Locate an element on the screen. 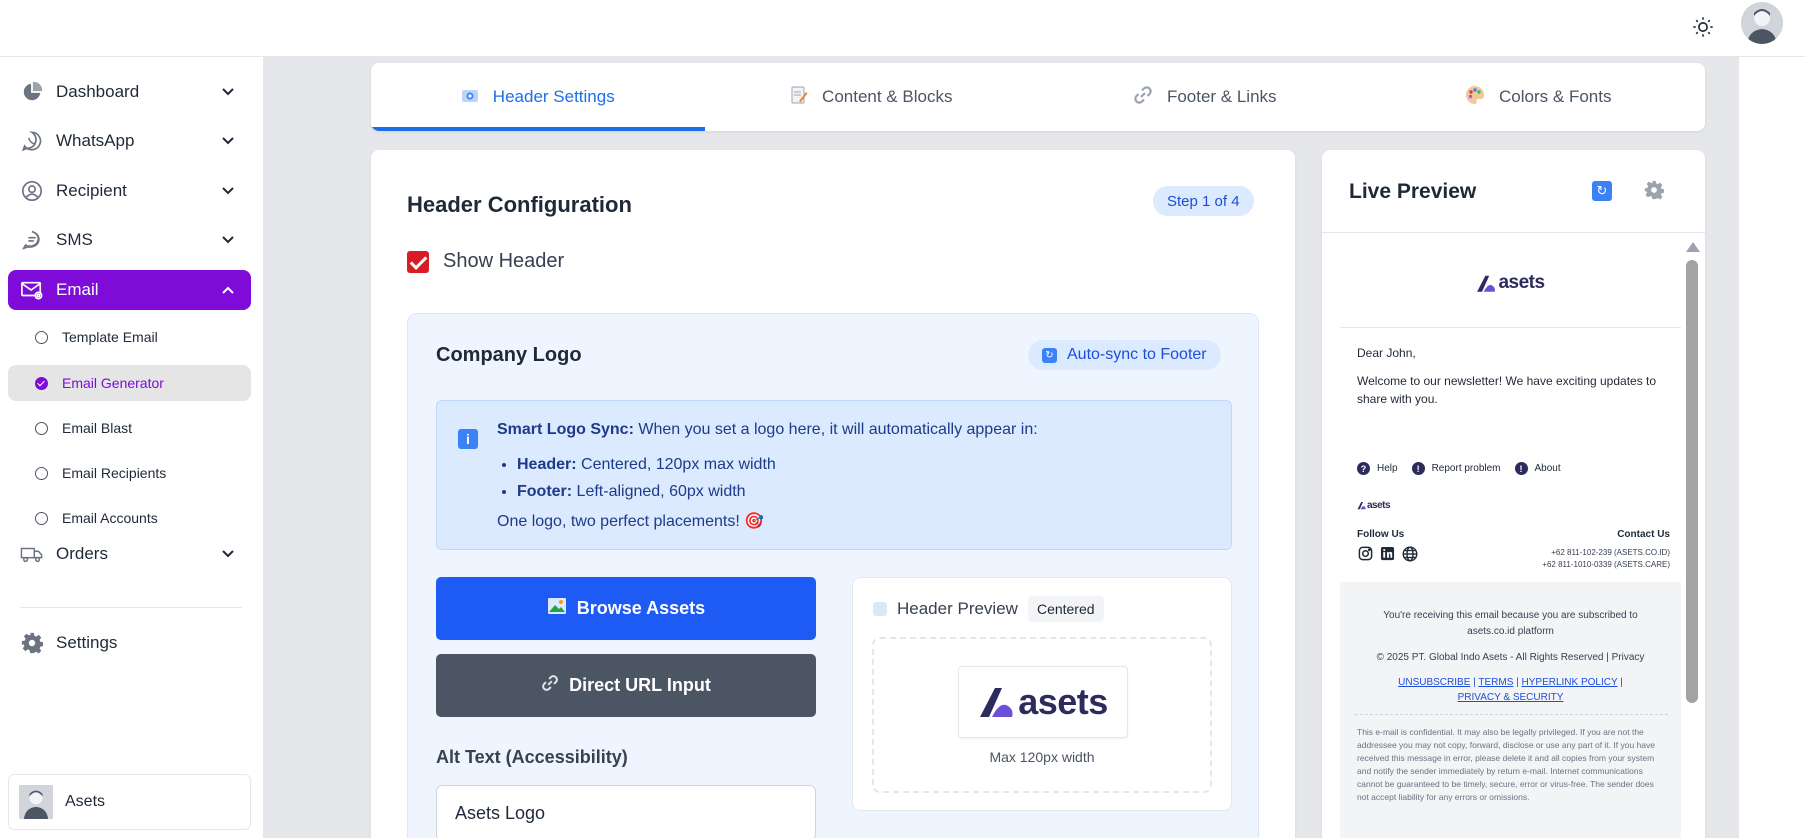 The height and width of the screenshot is (838, 1805). sidebar-subitem-email-blast: Email Blast is located at coordinates (129, 428).